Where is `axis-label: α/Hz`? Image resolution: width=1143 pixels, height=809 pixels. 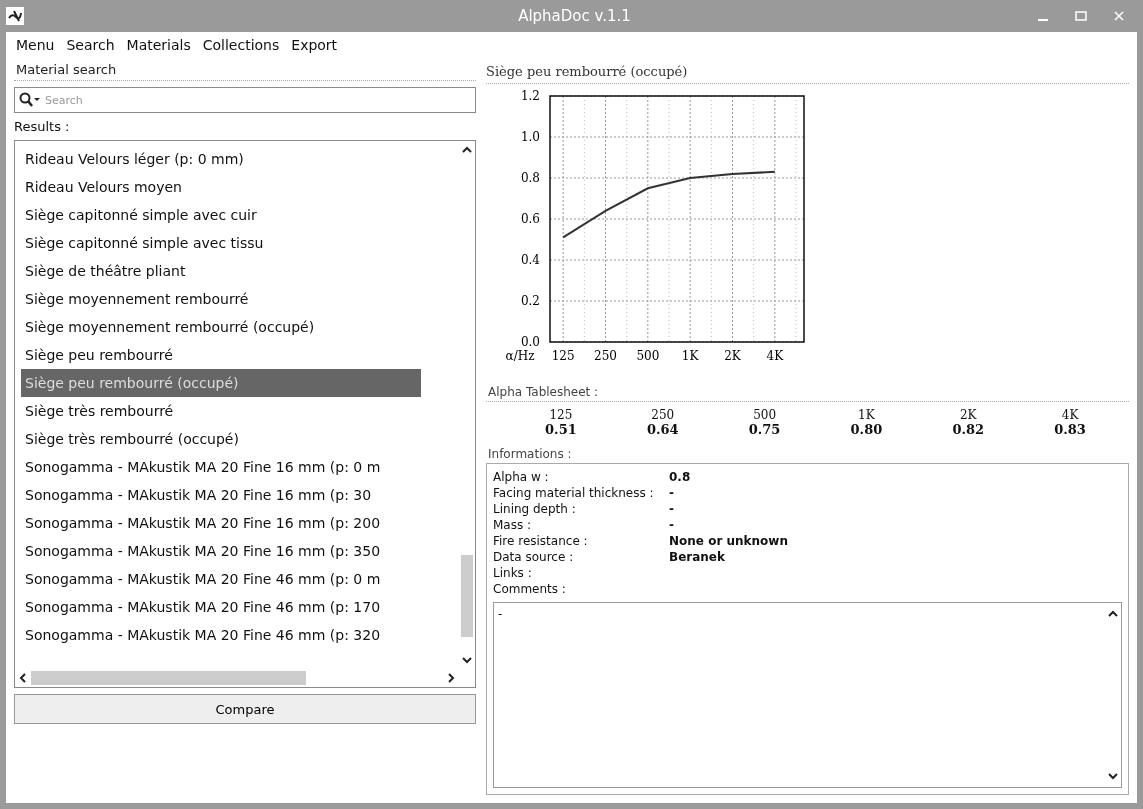 axis-label: α/Hz is located at coordinates (520, 356).